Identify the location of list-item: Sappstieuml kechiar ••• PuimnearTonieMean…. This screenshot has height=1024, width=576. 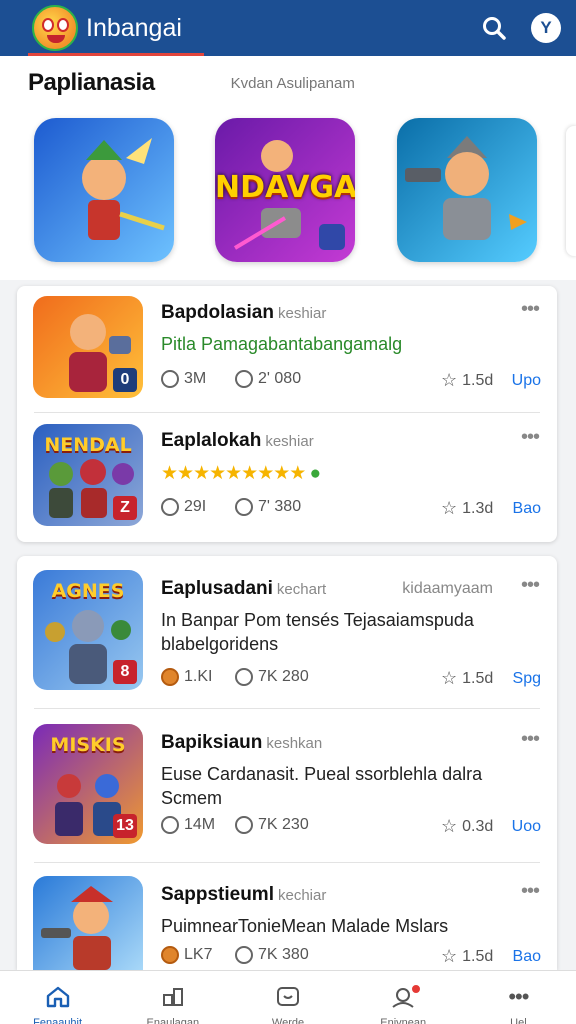
(287, 919).